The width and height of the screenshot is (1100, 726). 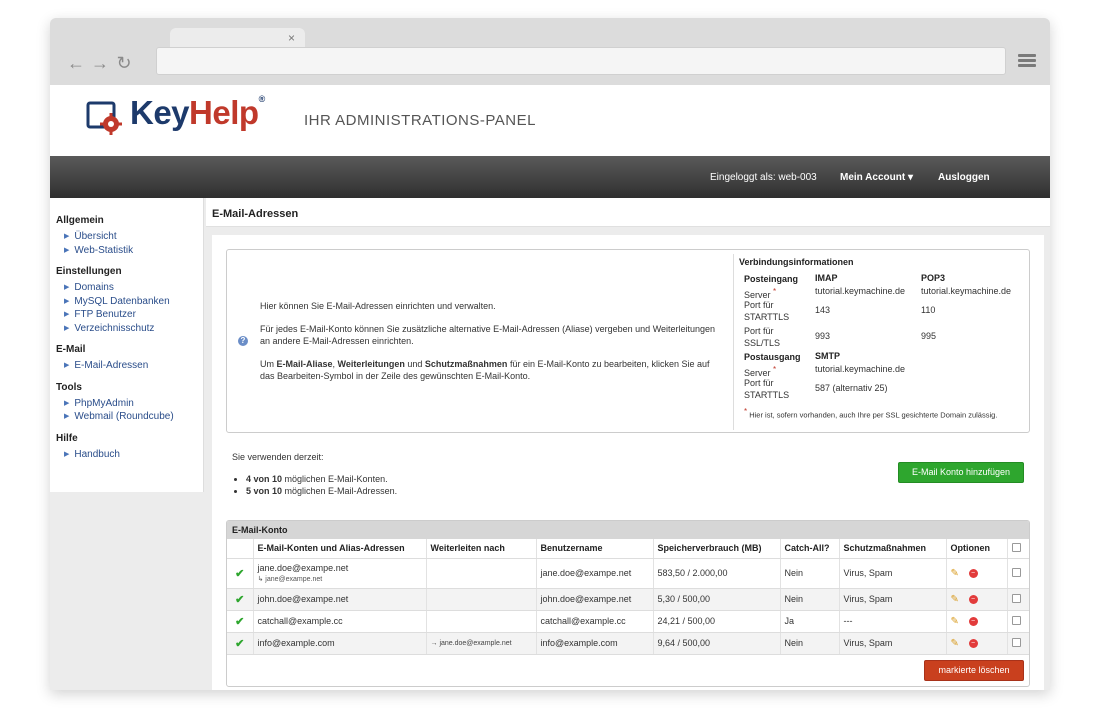 What do you see at coordinates (893, 549) in the screenshot?
I see `col-protection: Schutzmaßnahmen` at bounding box center [893, 549].